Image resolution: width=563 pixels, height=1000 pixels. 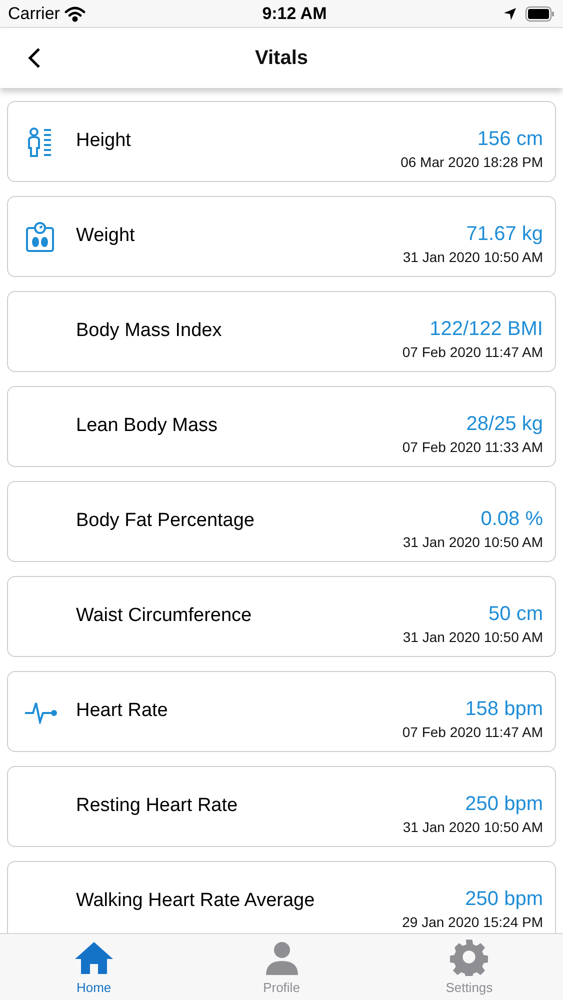 I want to click on vital-value: 156 cm, so click(x=510, y=139).